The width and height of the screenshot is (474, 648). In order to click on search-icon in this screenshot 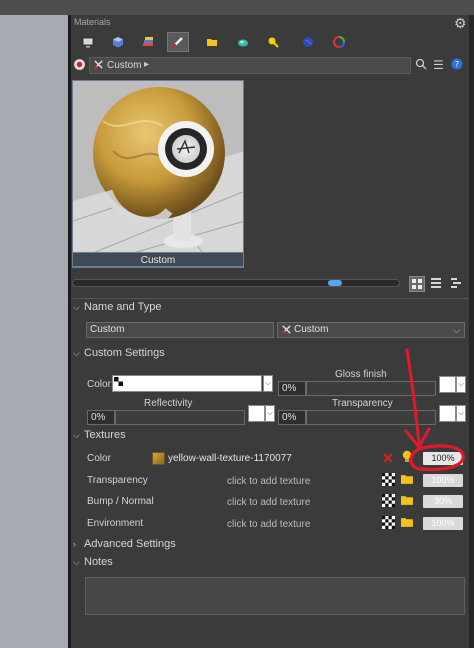, I will do `click(421, 65)`.